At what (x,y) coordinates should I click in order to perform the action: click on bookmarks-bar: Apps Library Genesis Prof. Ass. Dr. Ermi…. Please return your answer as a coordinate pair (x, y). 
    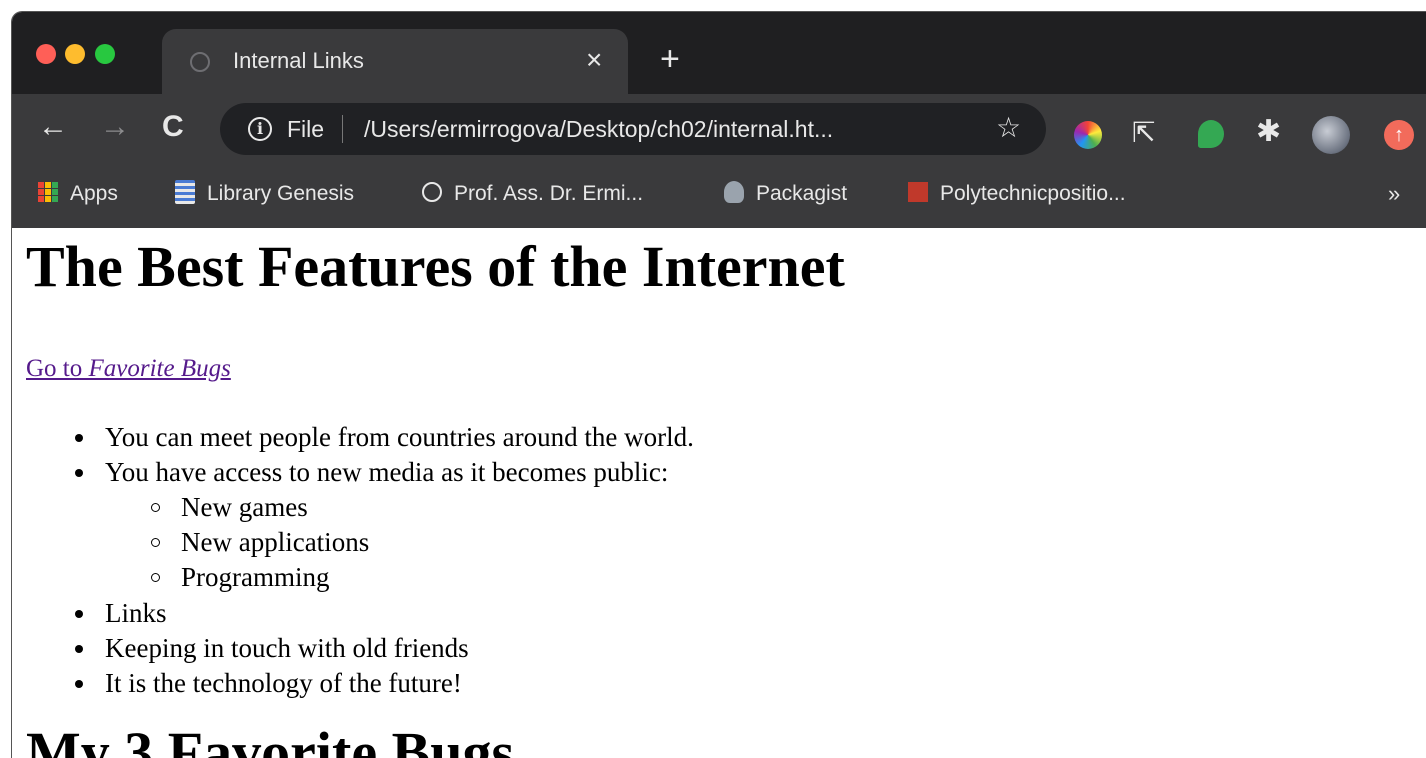
    Looking at the image, I should click on (719, 195).